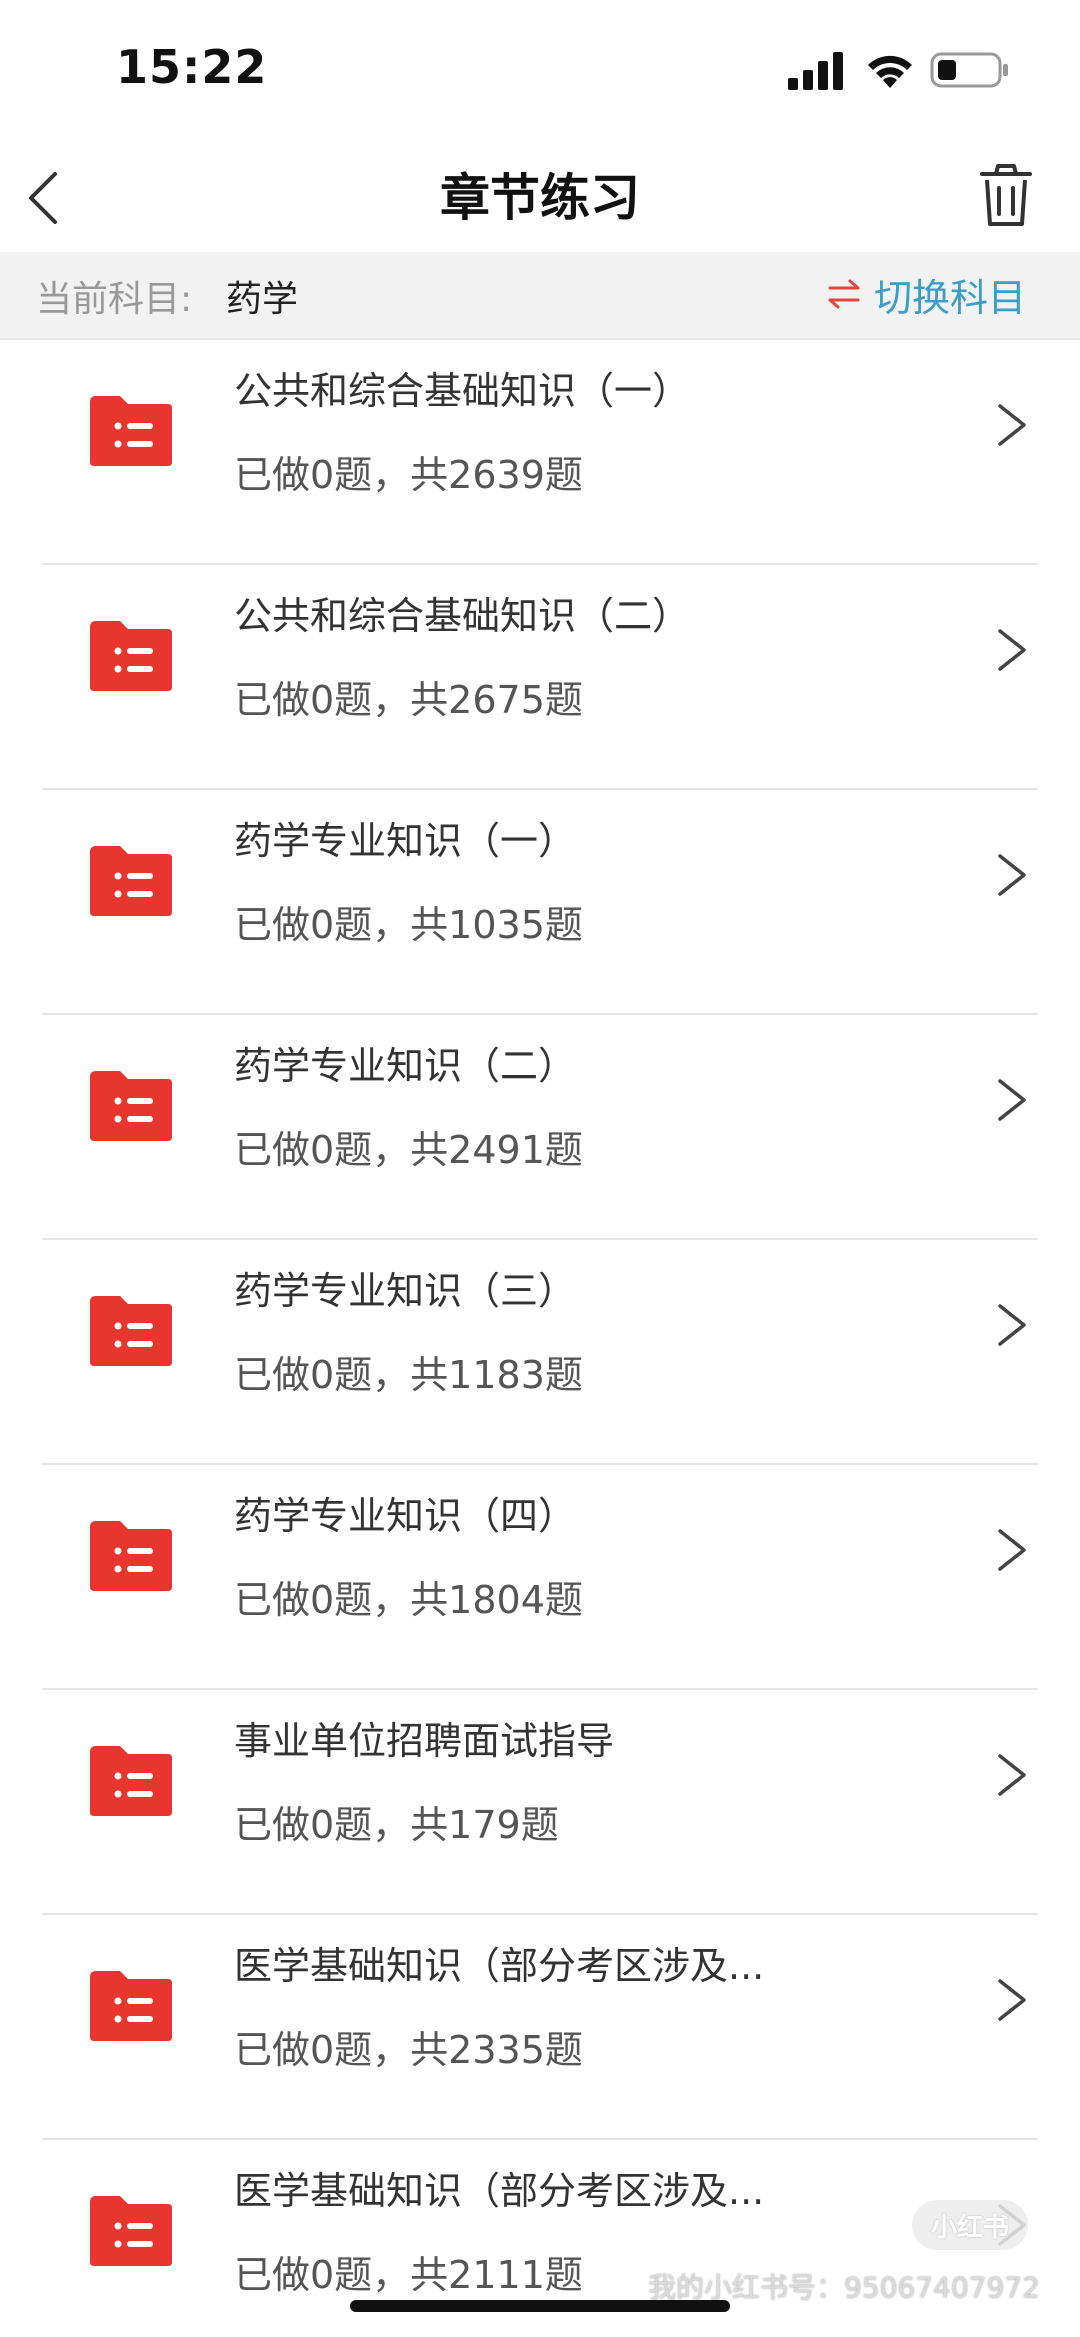  I want to click on chapter-item: 医学基础知识（部分考区涉及... 已做0题，共2335题, so click(540, 2027).